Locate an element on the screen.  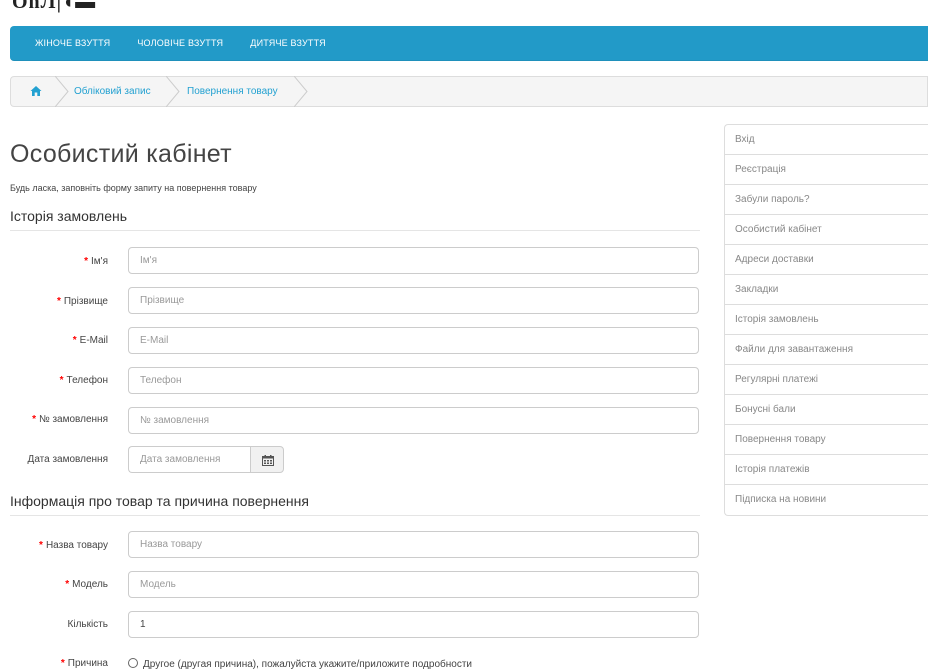
home-icon is located at coordinates (36, 91).